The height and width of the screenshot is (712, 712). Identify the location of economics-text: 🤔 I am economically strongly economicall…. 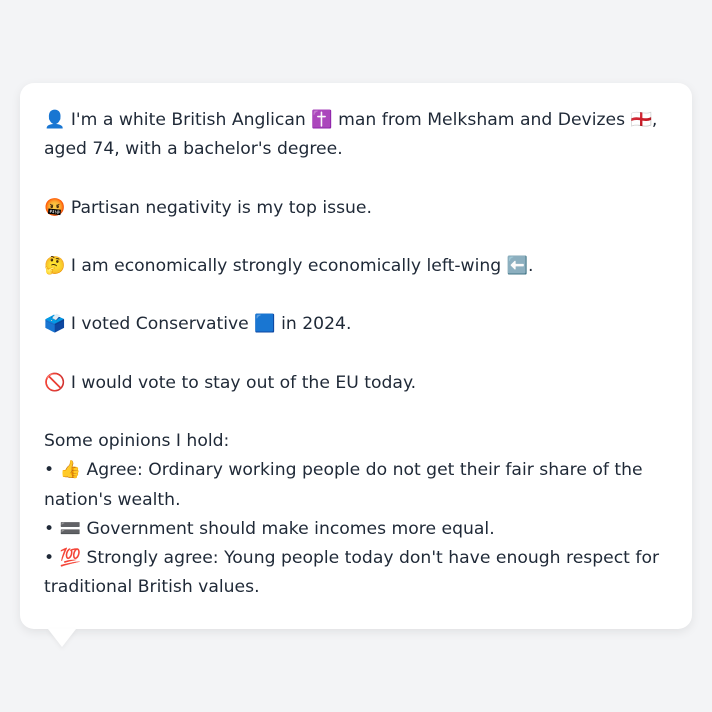
(289, 265).